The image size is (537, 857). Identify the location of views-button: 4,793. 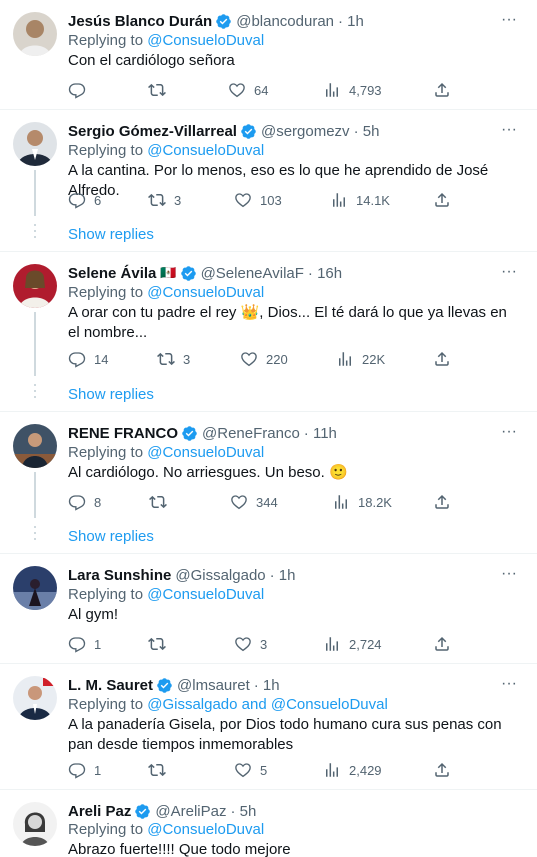
(352, 90).